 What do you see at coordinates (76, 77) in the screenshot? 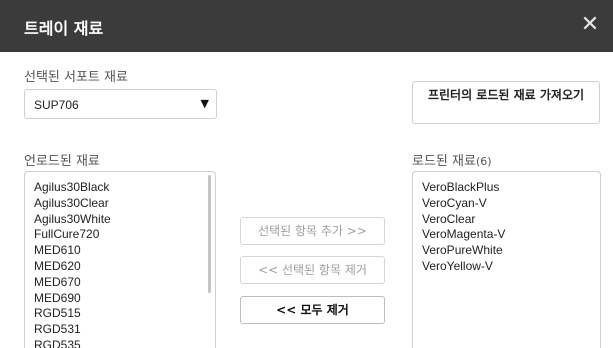
I see `support-material-label: 선택된 서포트 재료` at bounding box center [76, 77].